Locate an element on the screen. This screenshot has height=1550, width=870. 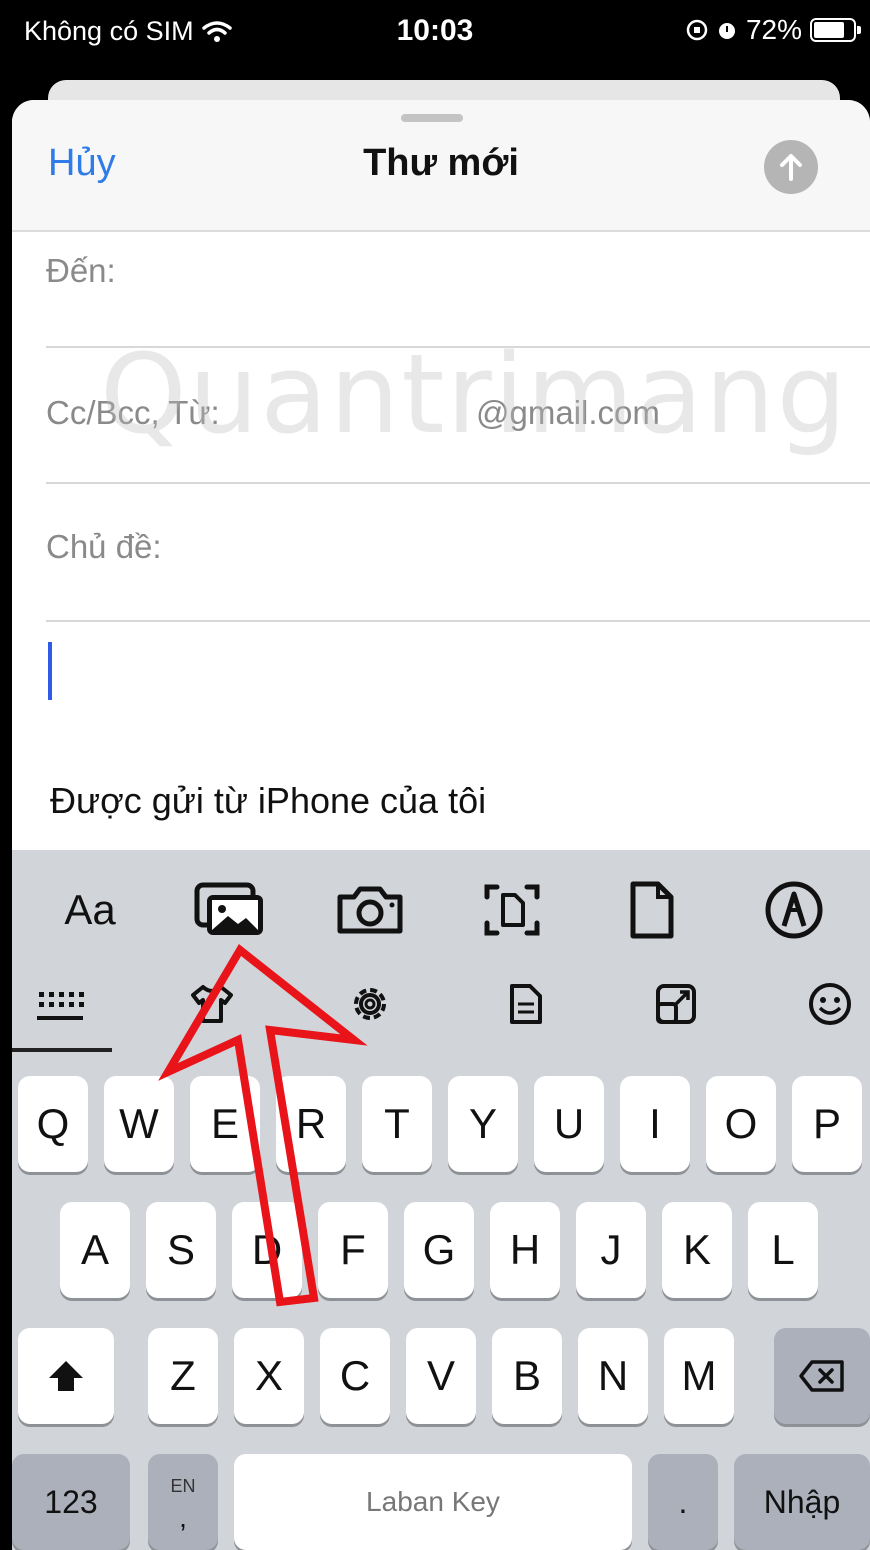
text-format-button: Aa is located at coordinates (90, 910).